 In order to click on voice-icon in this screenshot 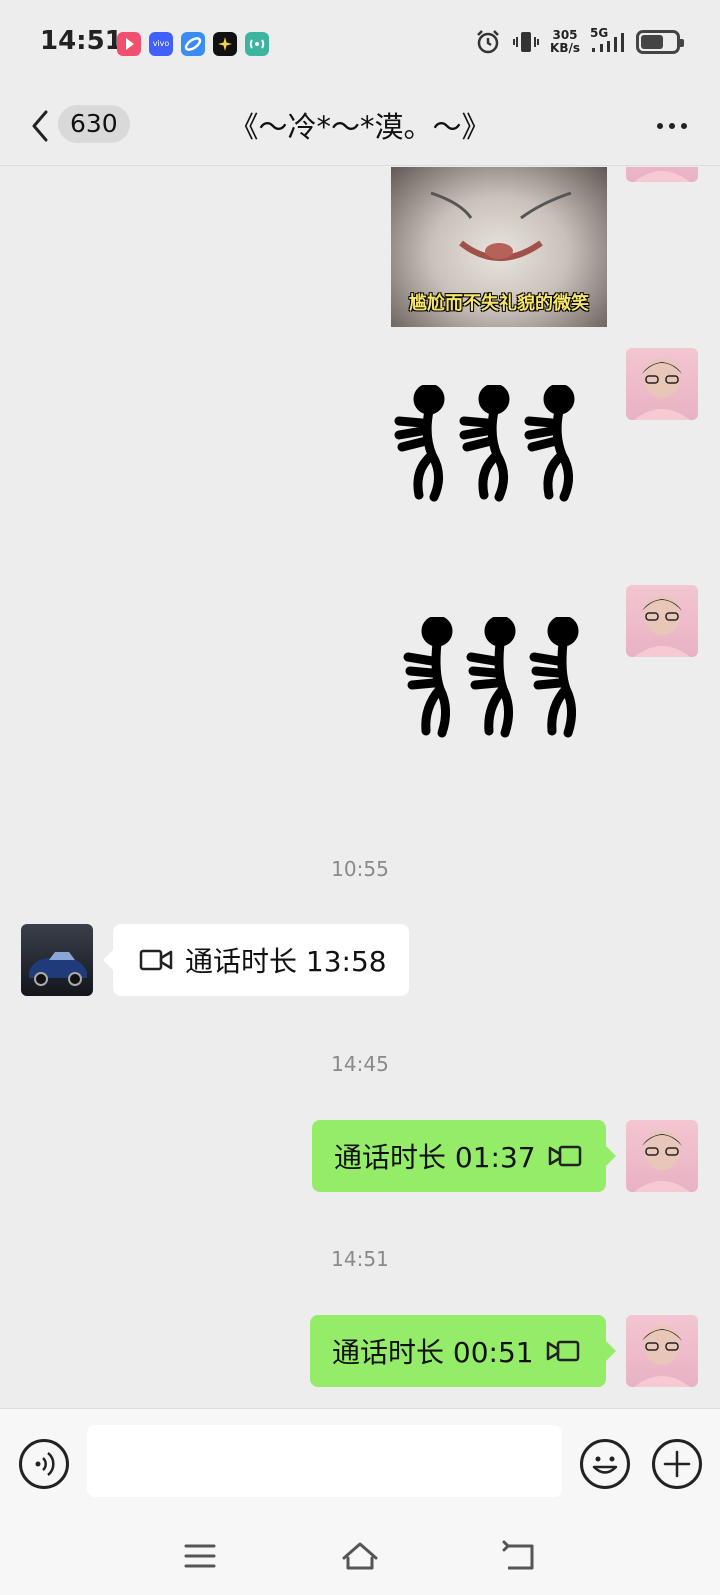, I will do `click(45, 1464)`.